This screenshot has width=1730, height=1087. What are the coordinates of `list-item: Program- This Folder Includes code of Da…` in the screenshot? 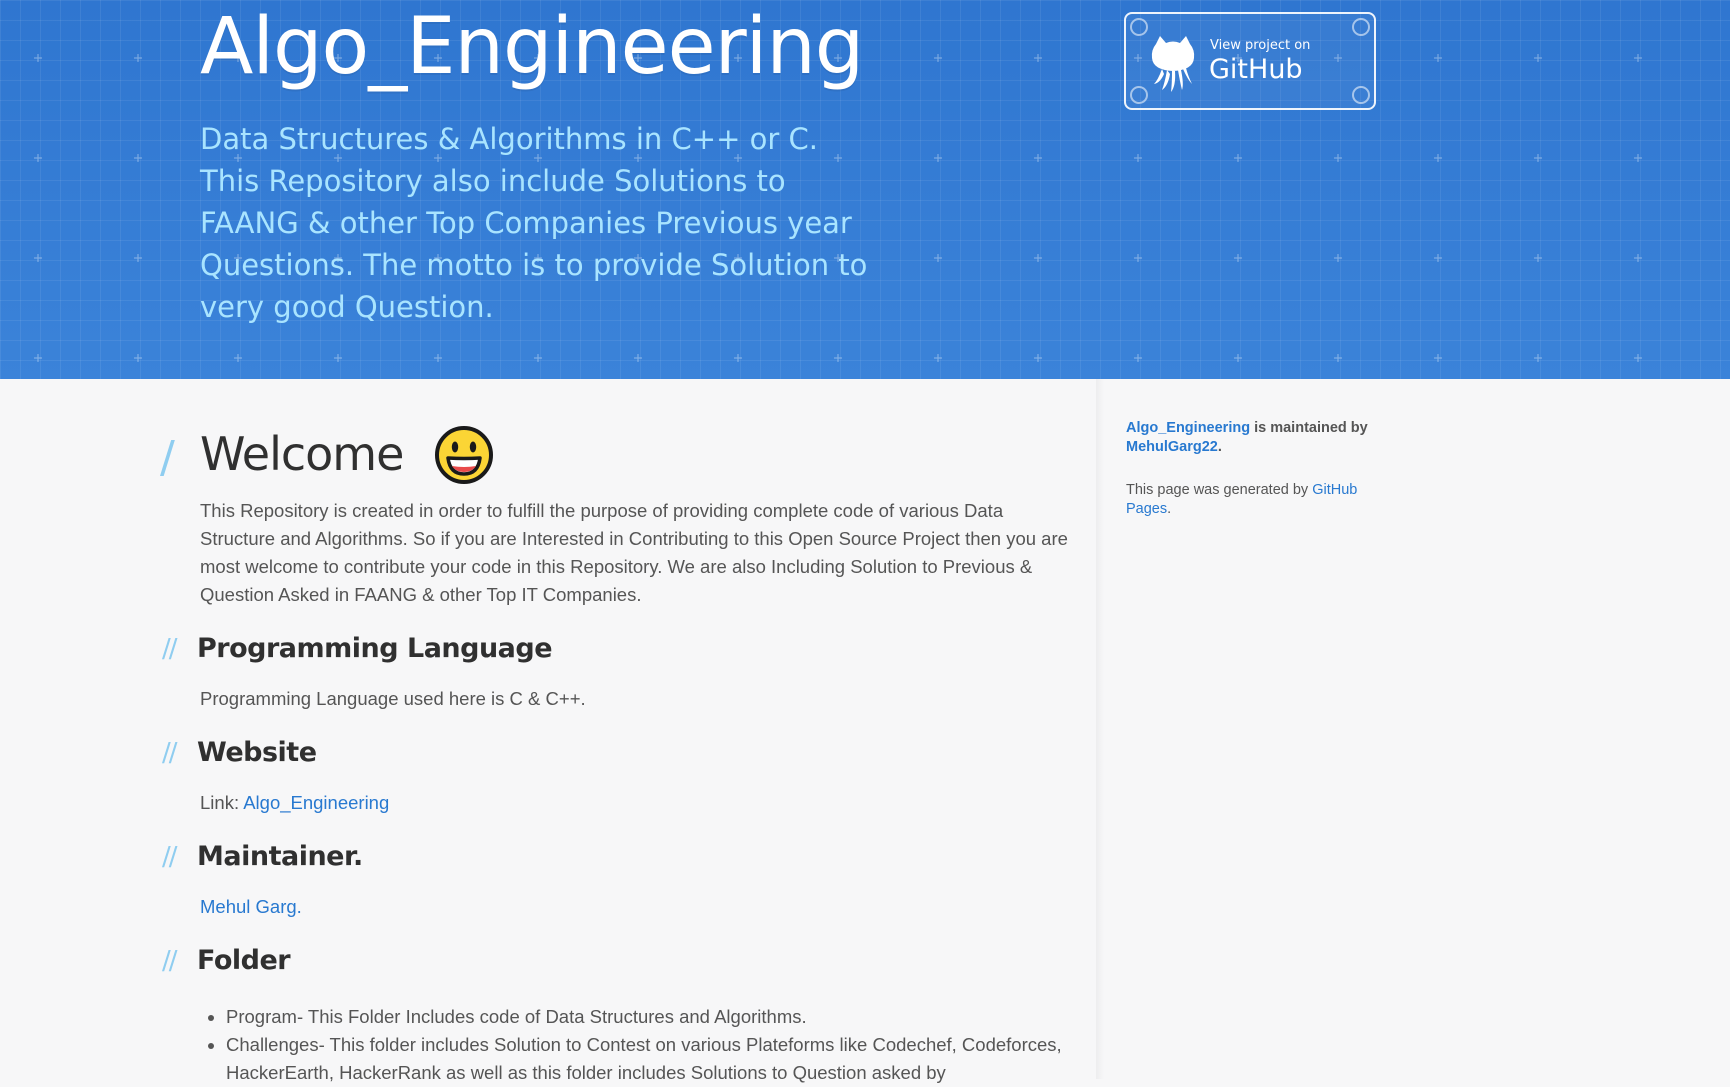 It's located at (653, 1017).